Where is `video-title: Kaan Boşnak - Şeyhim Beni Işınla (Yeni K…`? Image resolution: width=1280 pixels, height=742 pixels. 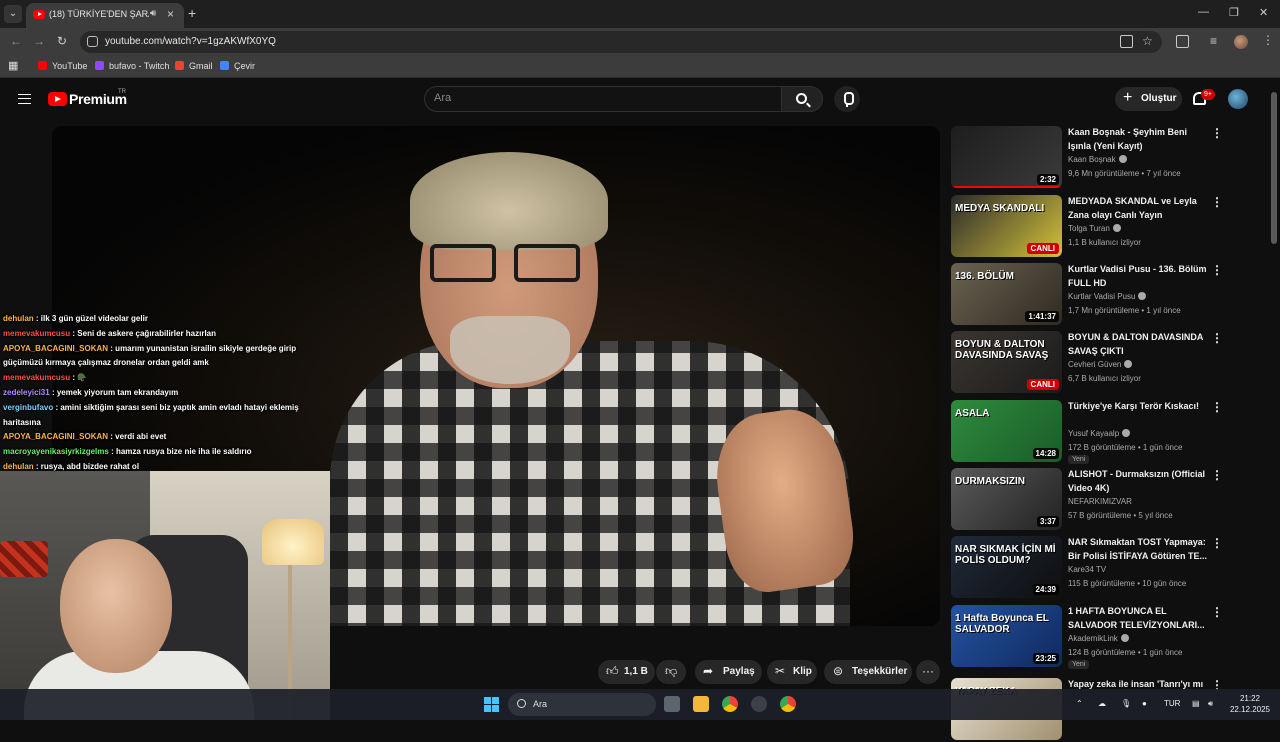
video-title: Kaan Boşnak - Şeyhim Beni Işınla (Yeni K… is located at coordinates (1138, 139).